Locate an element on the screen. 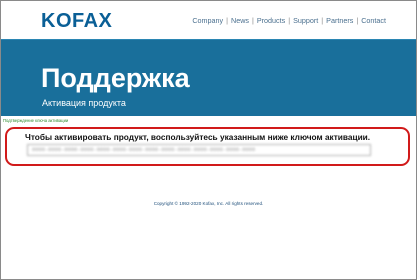 The image size is (417, 280). nav-company: Company is located at coordinates (207, 20).